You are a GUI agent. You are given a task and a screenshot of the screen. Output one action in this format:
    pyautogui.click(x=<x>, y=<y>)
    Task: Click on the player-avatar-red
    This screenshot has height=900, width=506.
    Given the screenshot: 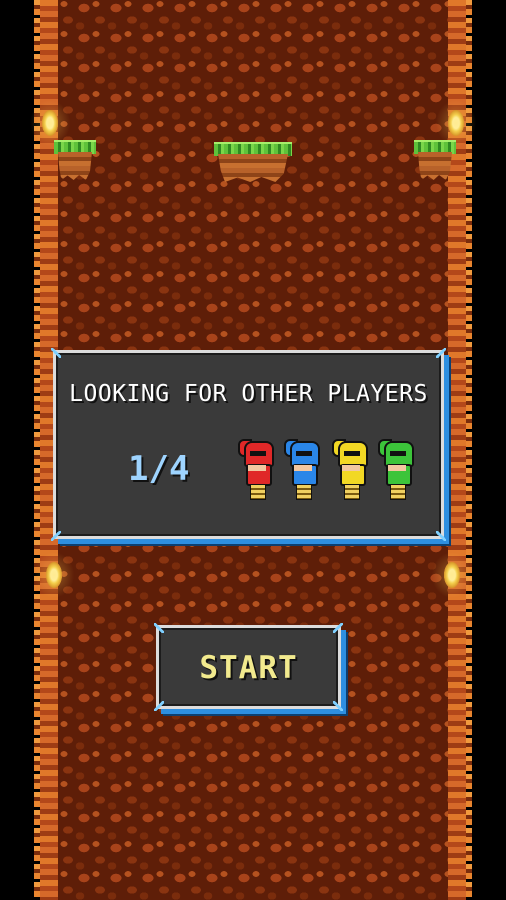 What is the action you would take?
    pyautogui.click(x=257, y=470)
    